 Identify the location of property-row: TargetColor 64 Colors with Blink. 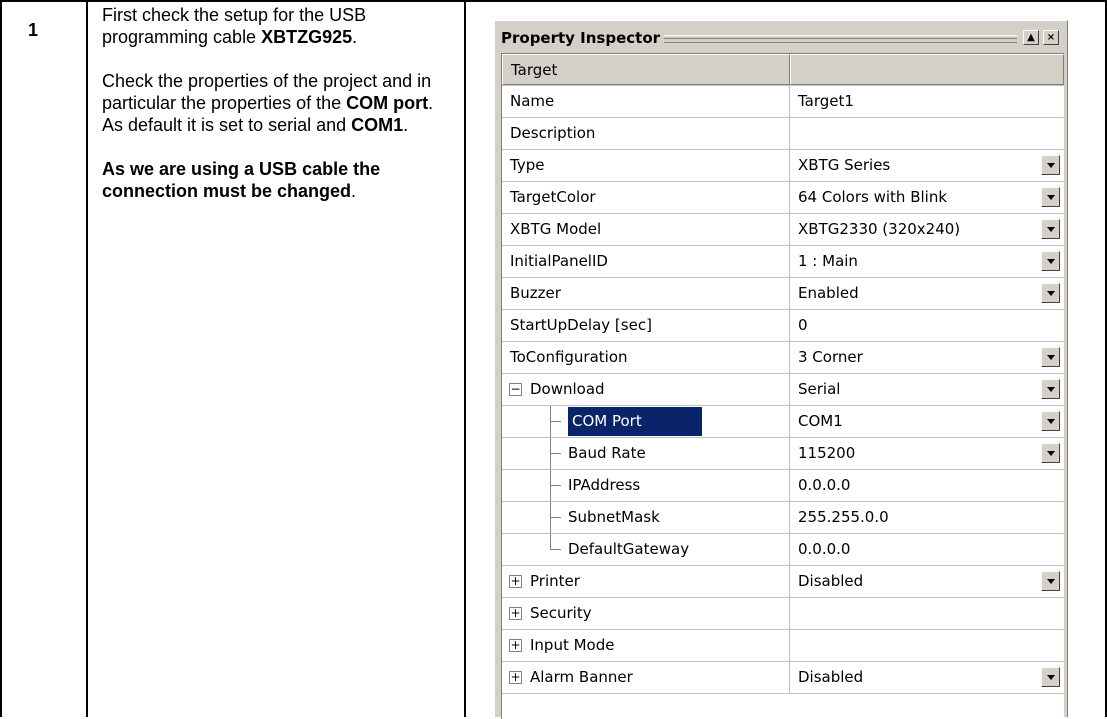
(783, 198).